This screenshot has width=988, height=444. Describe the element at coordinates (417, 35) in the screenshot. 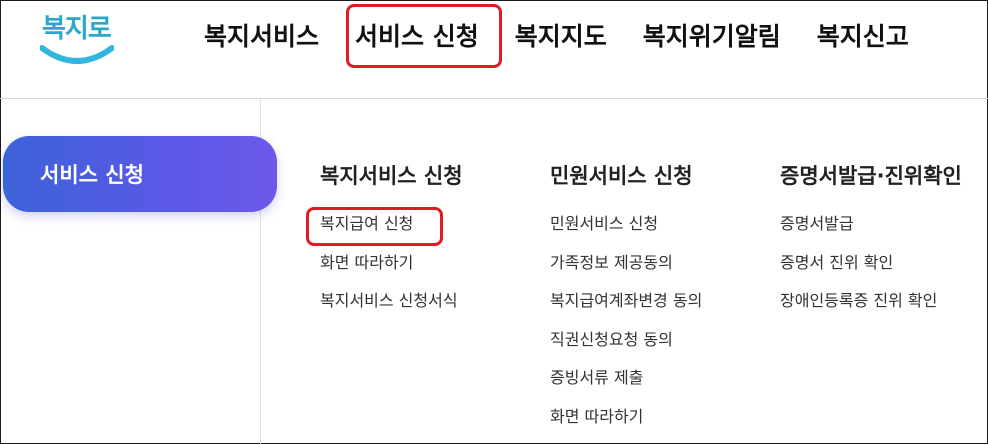

I see `gnb-item-service-application: 서비스 신청` at that location.